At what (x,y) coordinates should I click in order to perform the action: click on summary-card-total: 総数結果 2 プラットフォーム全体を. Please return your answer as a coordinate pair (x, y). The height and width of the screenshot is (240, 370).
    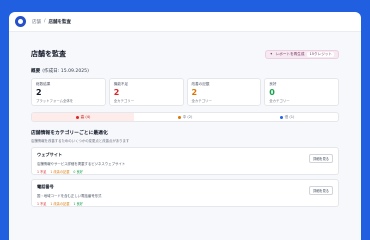
    Looking at the image, I should click on (68, 92).